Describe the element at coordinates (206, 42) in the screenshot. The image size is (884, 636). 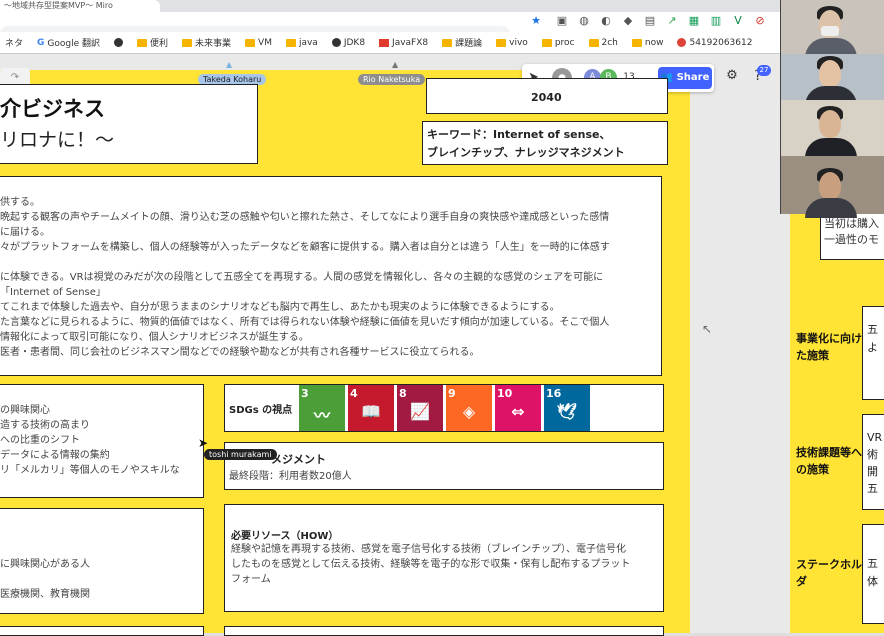
I see `bookmark-folder: 未来事業` at that location.